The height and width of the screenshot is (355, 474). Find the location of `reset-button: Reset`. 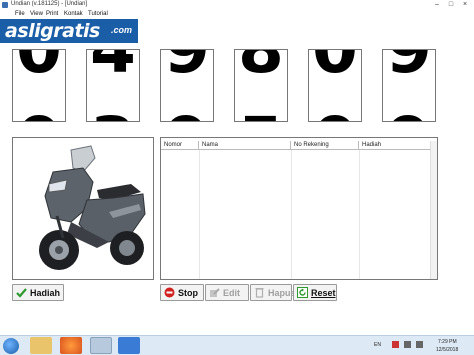

reset-button: Reset is located at coordinates (315, 292).